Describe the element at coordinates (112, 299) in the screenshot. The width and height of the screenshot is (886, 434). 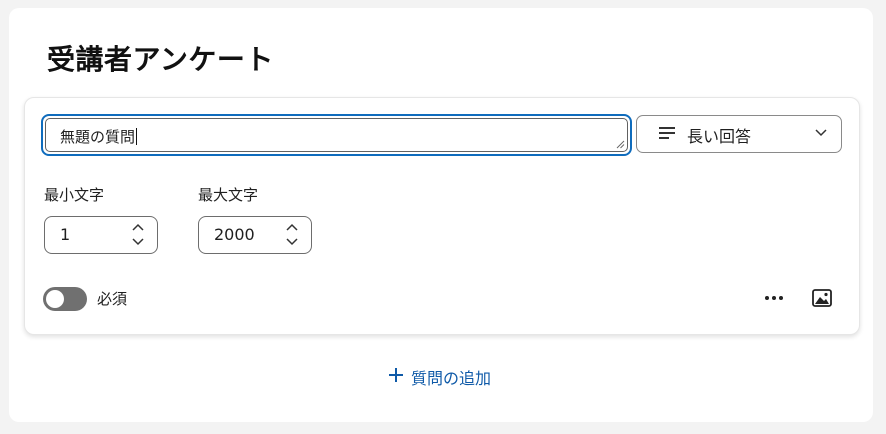
I see `required-label: 必須` at that location.